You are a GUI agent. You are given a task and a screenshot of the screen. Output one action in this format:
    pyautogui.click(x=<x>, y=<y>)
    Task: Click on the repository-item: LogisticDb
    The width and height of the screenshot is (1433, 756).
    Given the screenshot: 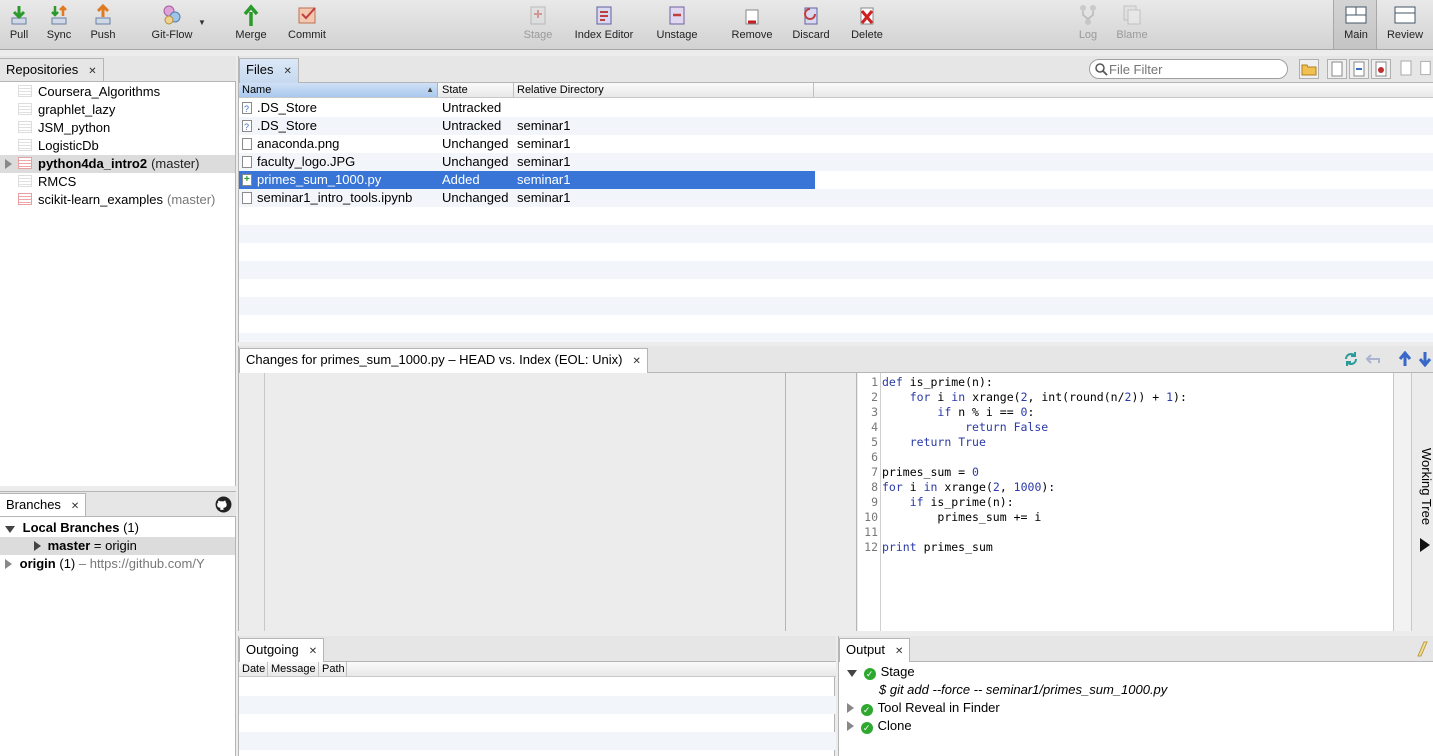 What is the action you would take?
    pyautogui.click(x=117, y=146)
    